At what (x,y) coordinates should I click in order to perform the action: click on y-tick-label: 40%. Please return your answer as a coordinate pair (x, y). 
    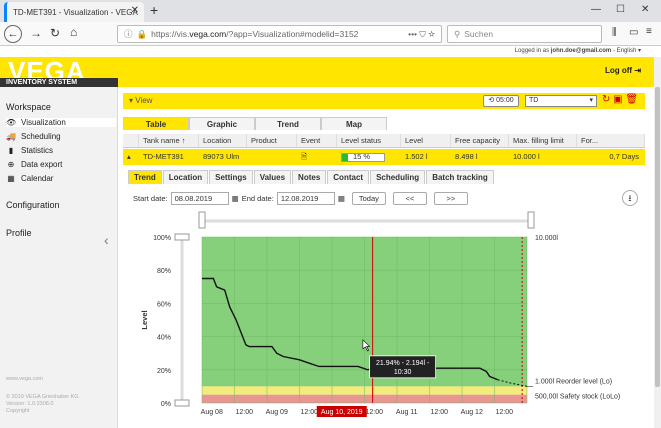
    Looking at the image, I should click on (164, 338).